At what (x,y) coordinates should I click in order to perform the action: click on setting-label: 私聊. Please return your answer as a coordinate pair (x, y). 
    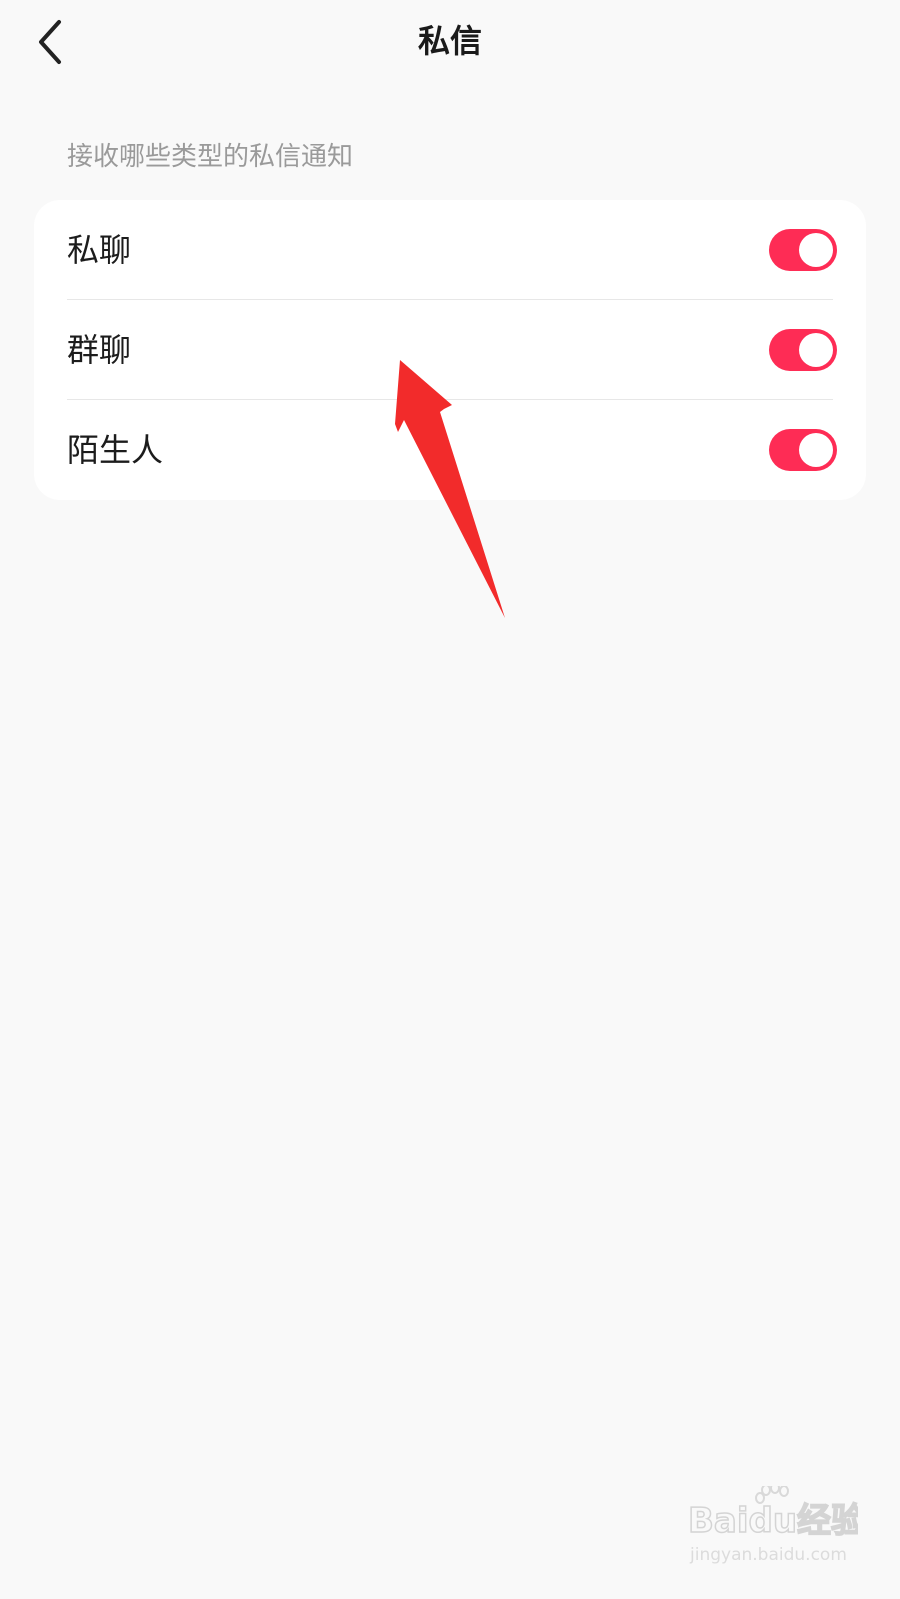
    Looking at the image, I should click on (99, 250).